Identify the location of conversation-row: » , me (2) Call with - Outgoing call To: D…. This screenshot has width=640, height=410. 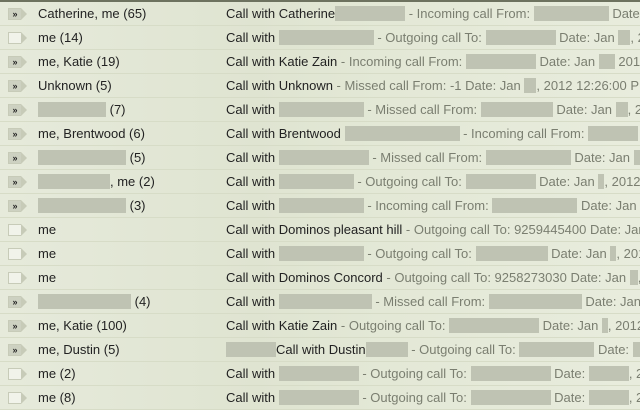
(320, 182).